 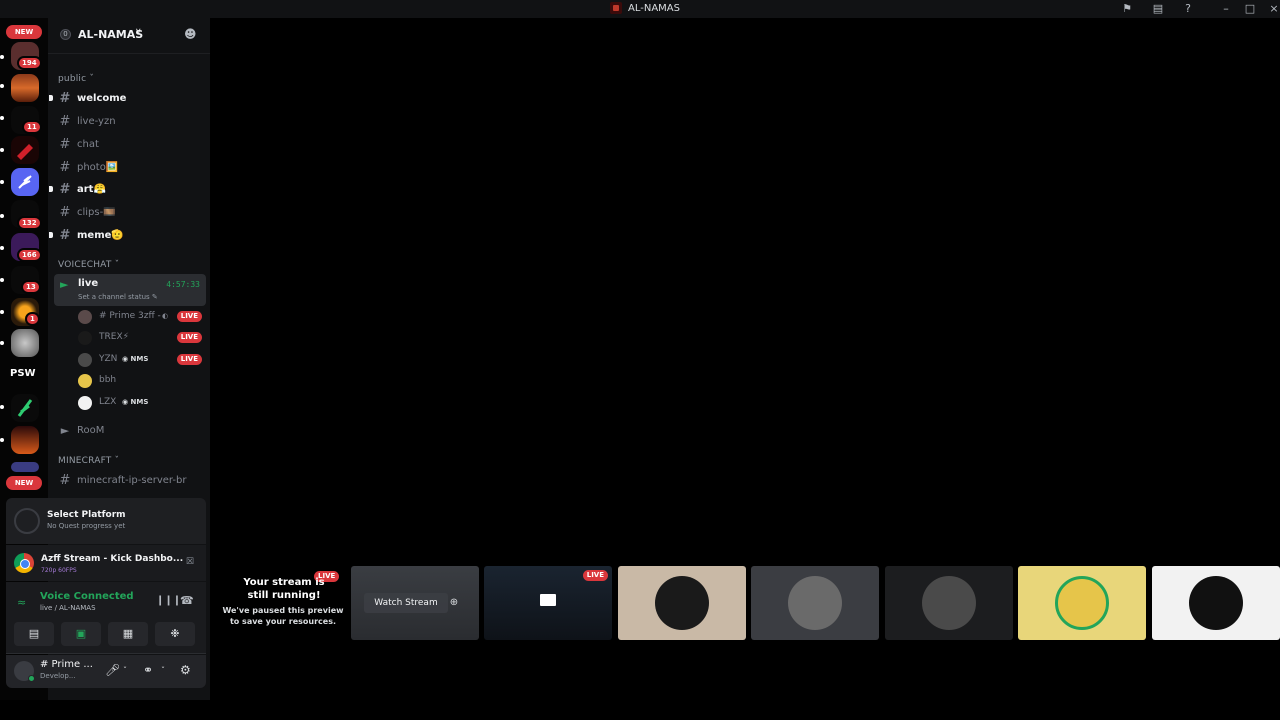 What do you see at coordinates (175, 634) in the screenshot?
I see `soundboard-button: ❉` at bounding box center [175, 634].